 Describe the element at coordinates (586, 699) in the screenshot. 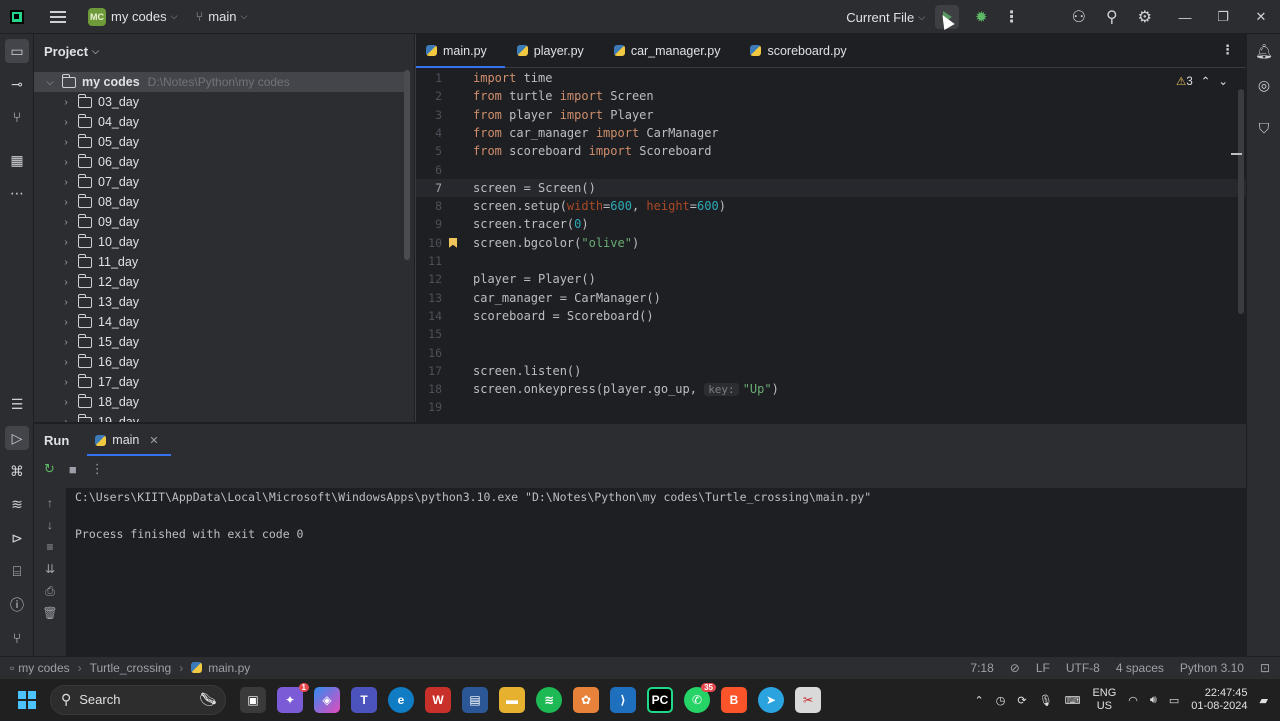

I see `fl-studio-icon: ✿` at that location.